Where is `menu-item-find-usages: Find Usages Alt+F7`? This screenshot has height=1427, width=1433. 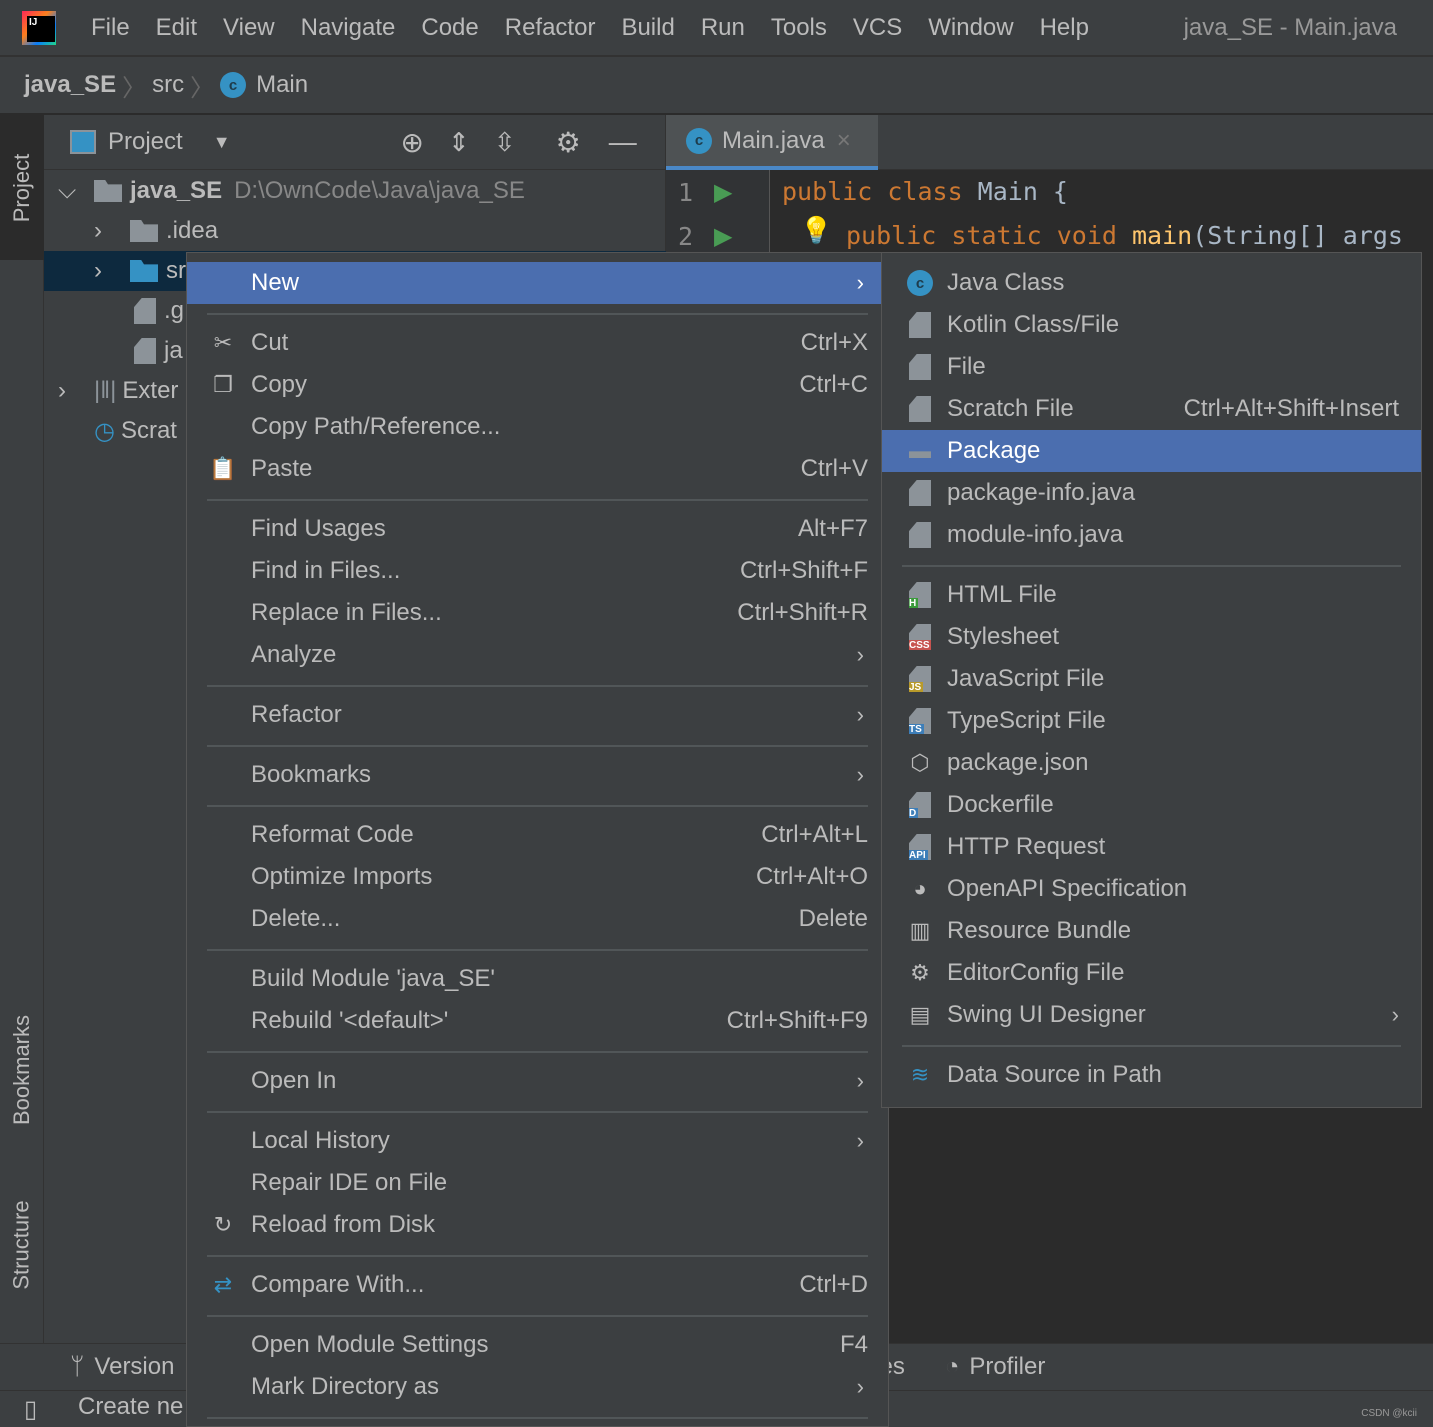 menu-item-find-usages: Find Usages Alt+F7 is located at coordinates (537, 529).